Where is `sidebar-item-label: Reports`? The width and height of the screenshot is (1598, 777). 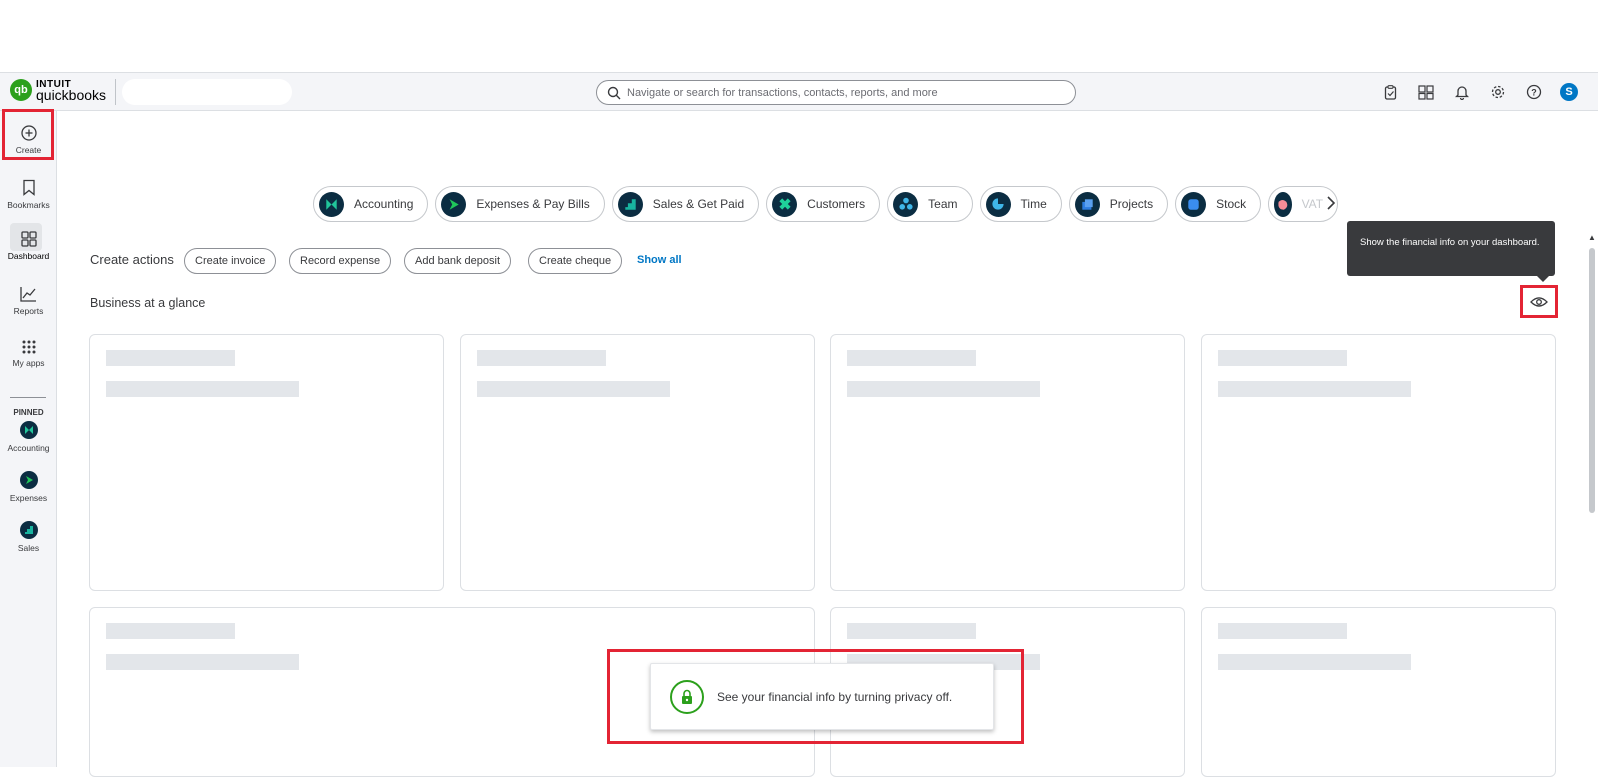 sidebar-item-label: Reports is located at coordinates (28, 311).